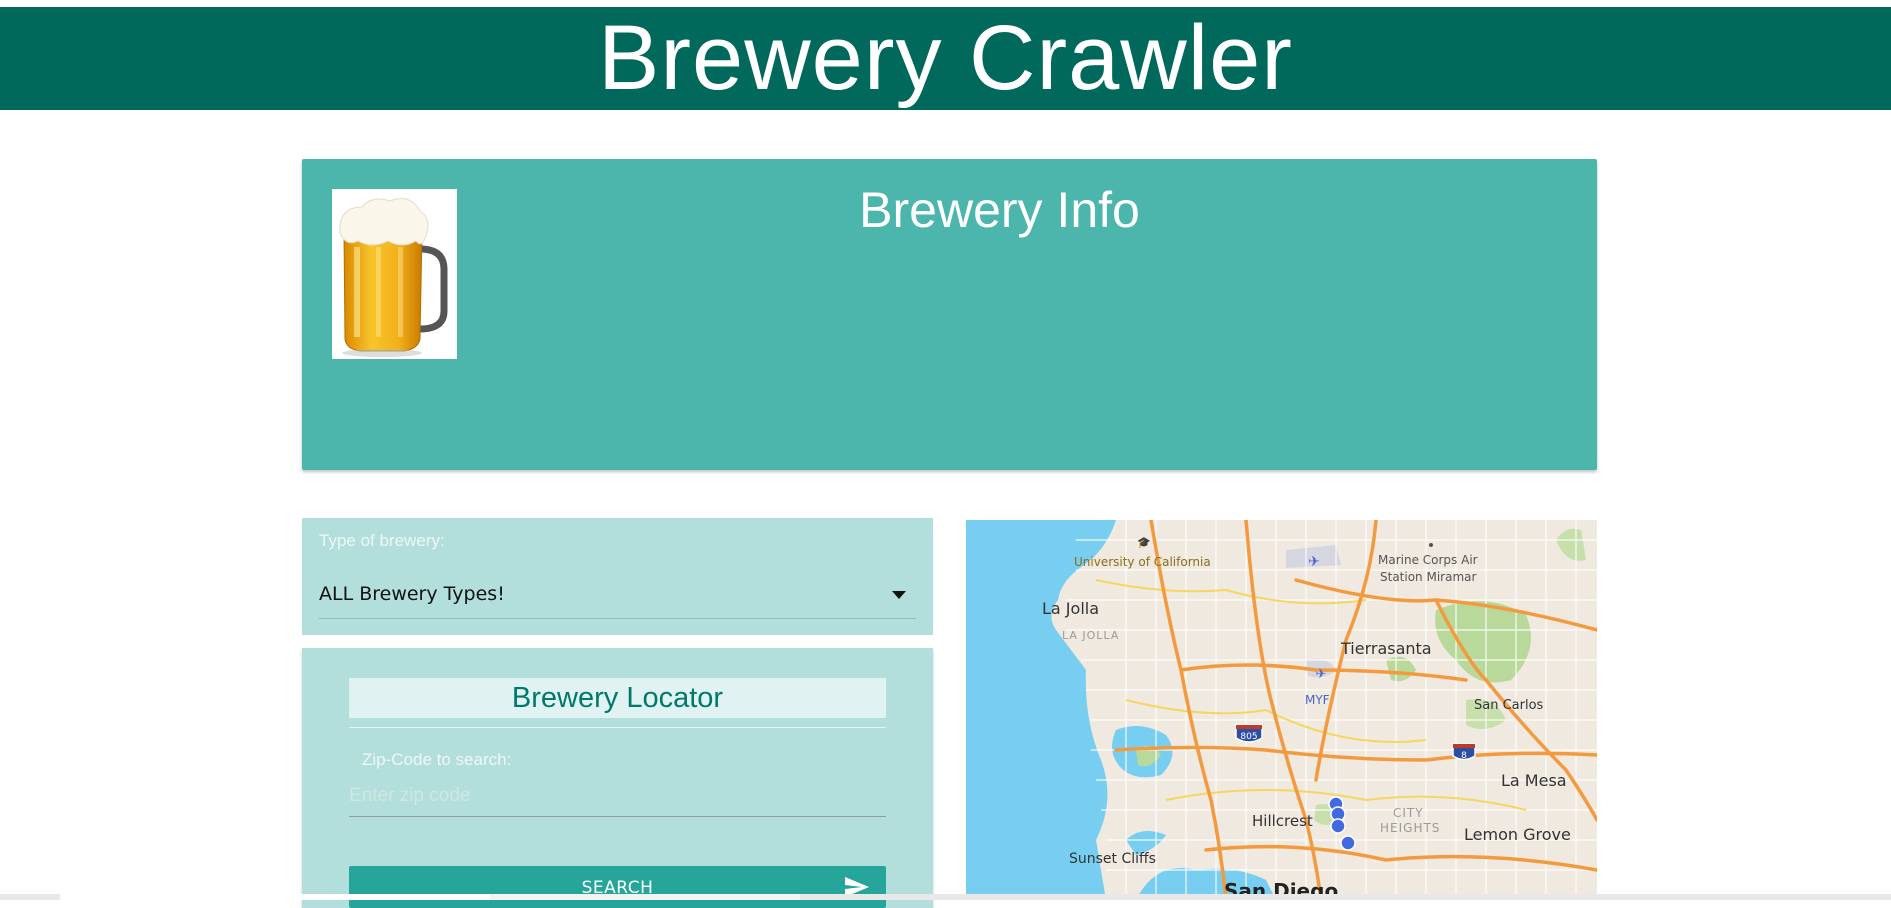 This screenshot has width=1891, height=908. I want to click on map-label-mcas-2: Station Miramar, so click(1428, 577).